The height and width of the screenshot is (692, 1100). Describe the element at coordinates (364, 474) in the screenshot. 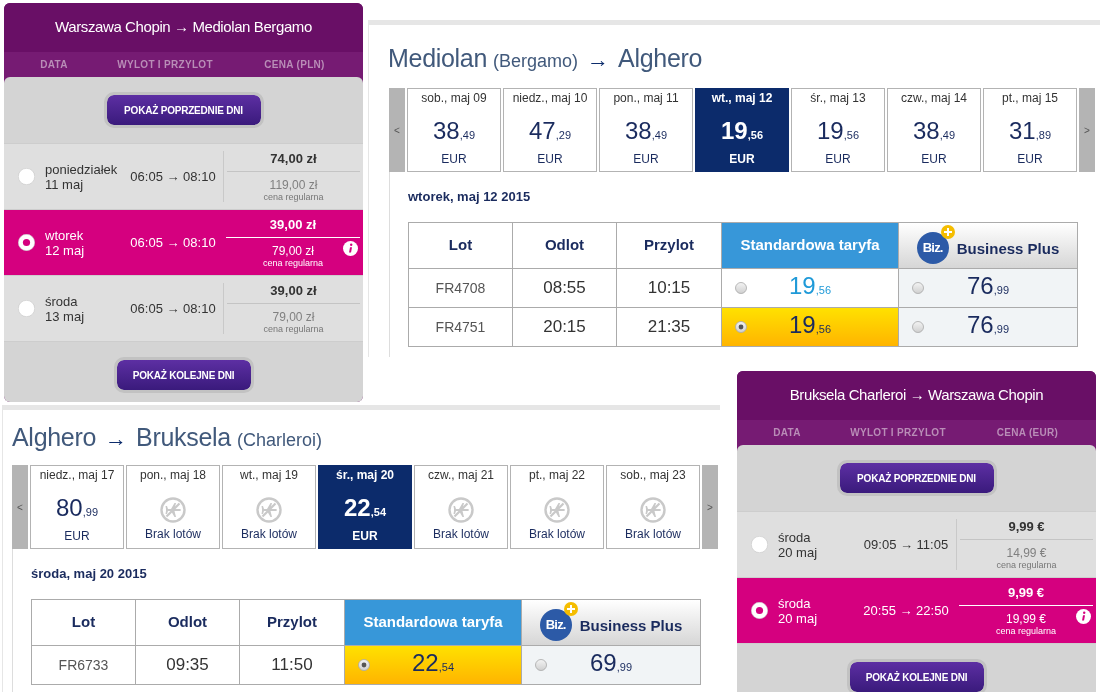

I see `date-label: śr., maj 20` at that location.